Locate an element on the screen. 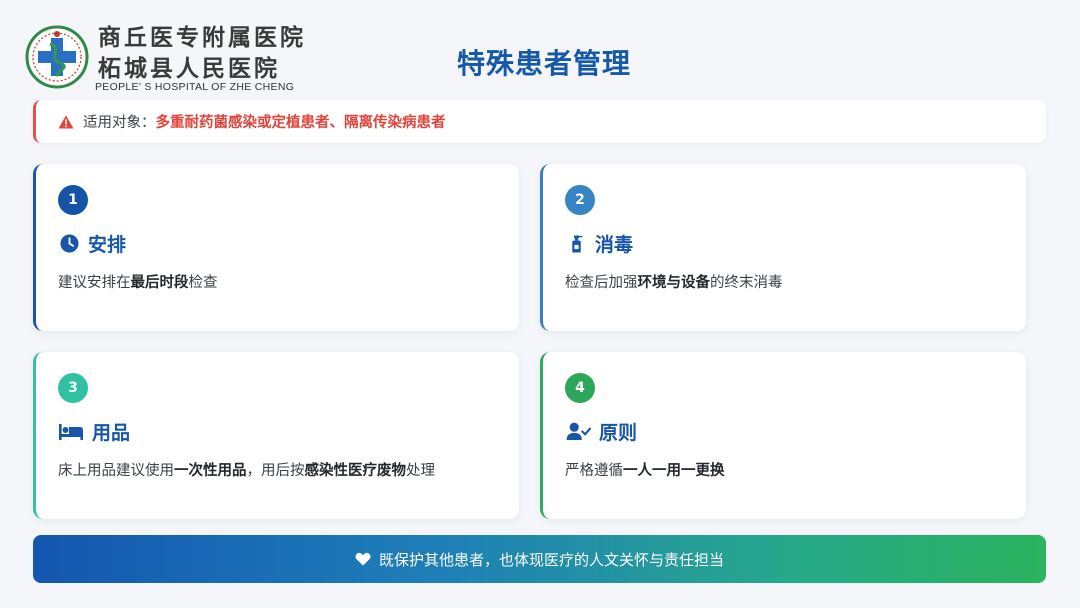 The height and width of the screenshot is (608, 1080). card-arrangement: 1 安排 建议安排在最后时段检查 is located at coordinates (276, 247).